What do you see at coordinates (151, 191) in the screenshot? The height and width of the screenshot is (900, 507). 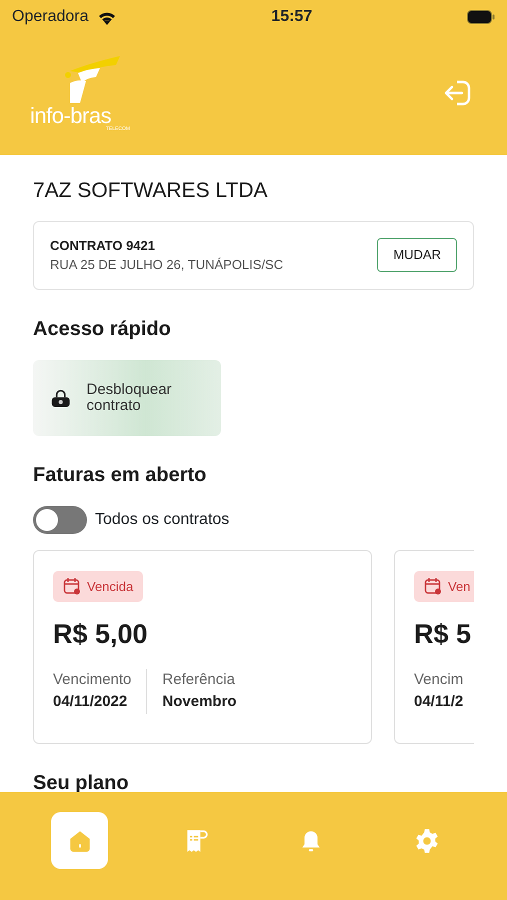 I see `company-name: 7AZ SOFTWARES LTDA` at bounding box center [151, 191].